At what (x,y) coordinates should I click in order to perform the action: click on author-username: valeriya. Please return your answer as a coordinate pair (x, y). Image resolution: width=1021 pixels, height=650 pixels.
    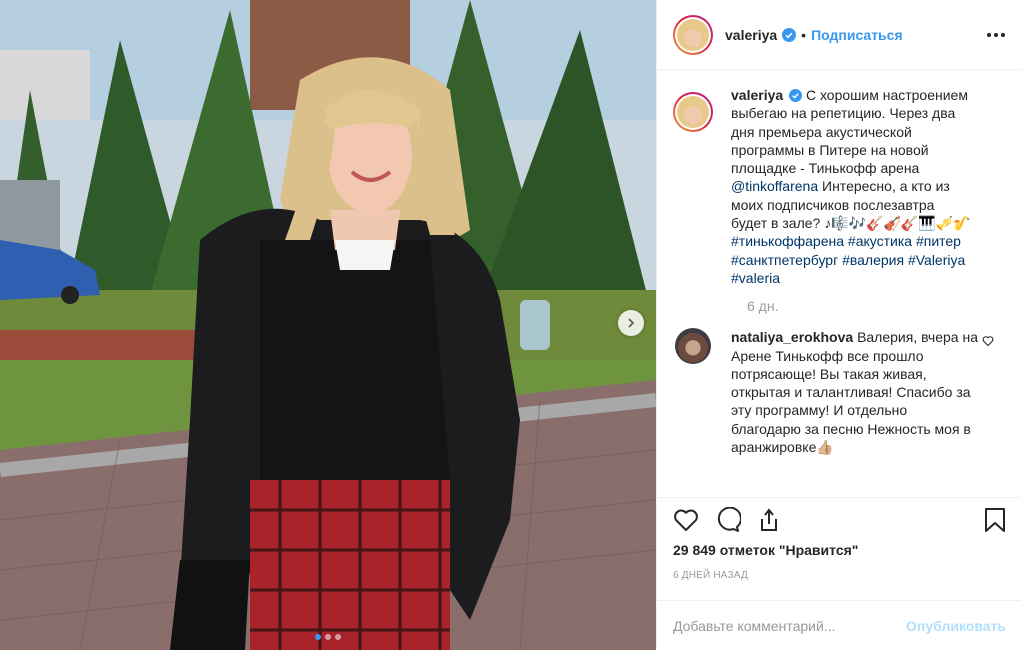
    Looking at the image, I should click on (751, 35).